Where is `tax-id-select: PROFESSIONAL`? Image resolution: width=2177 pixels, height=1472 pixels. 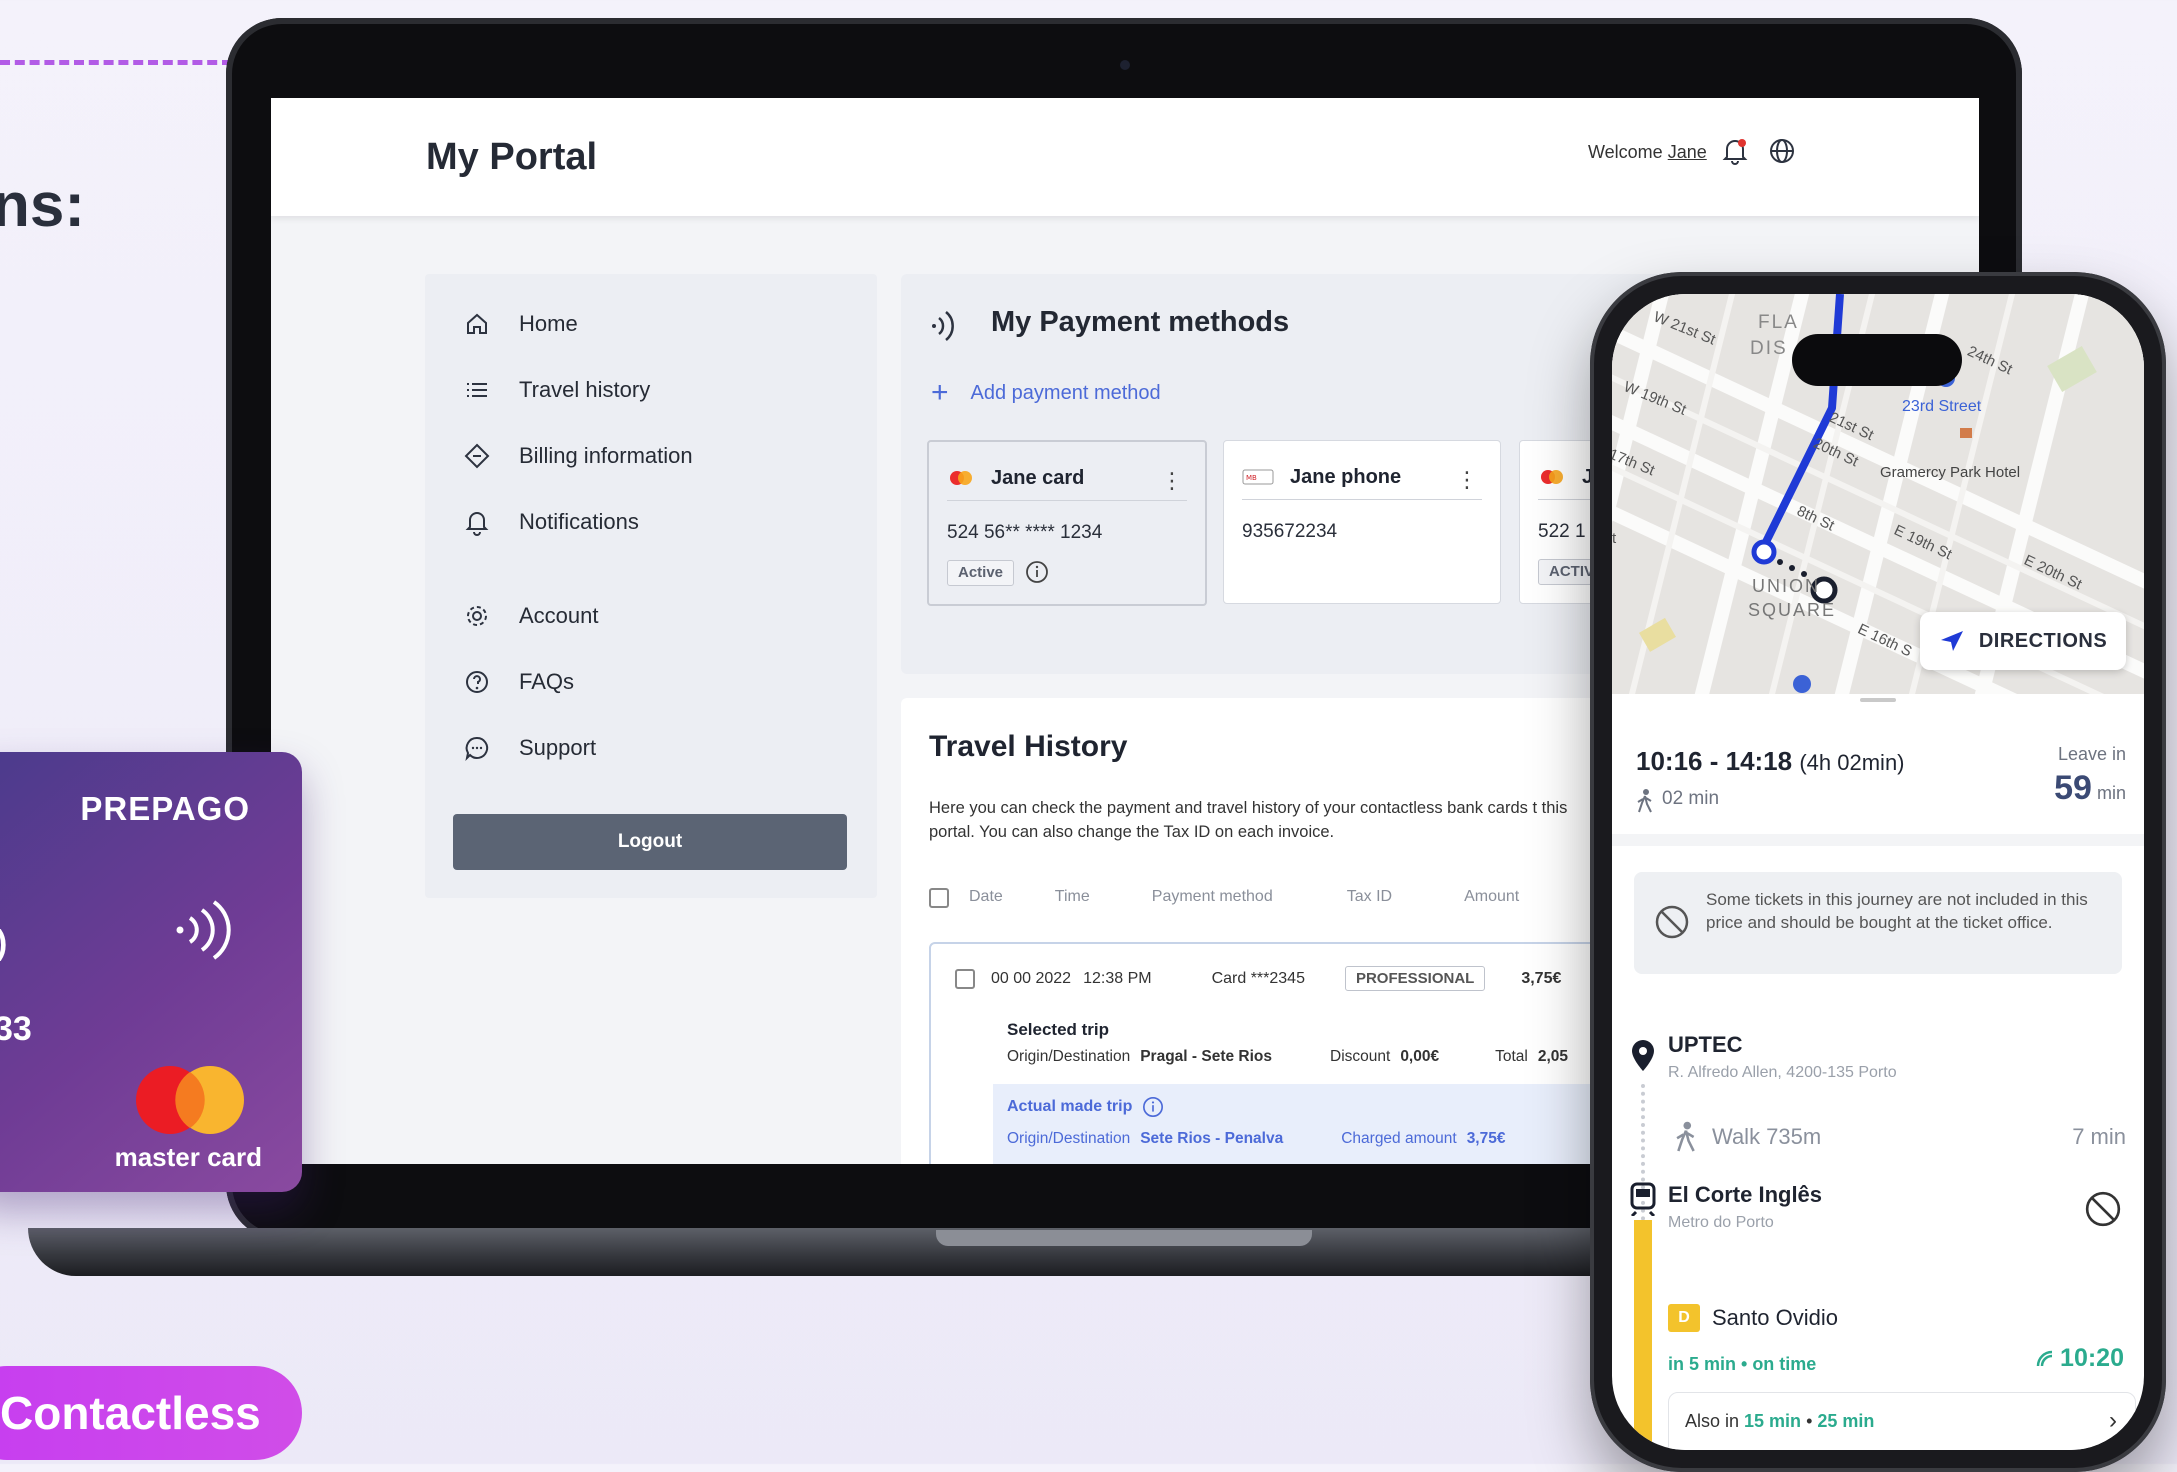
tax-id-select: PROFESSIONAL is located at coordinates (1415, 978).